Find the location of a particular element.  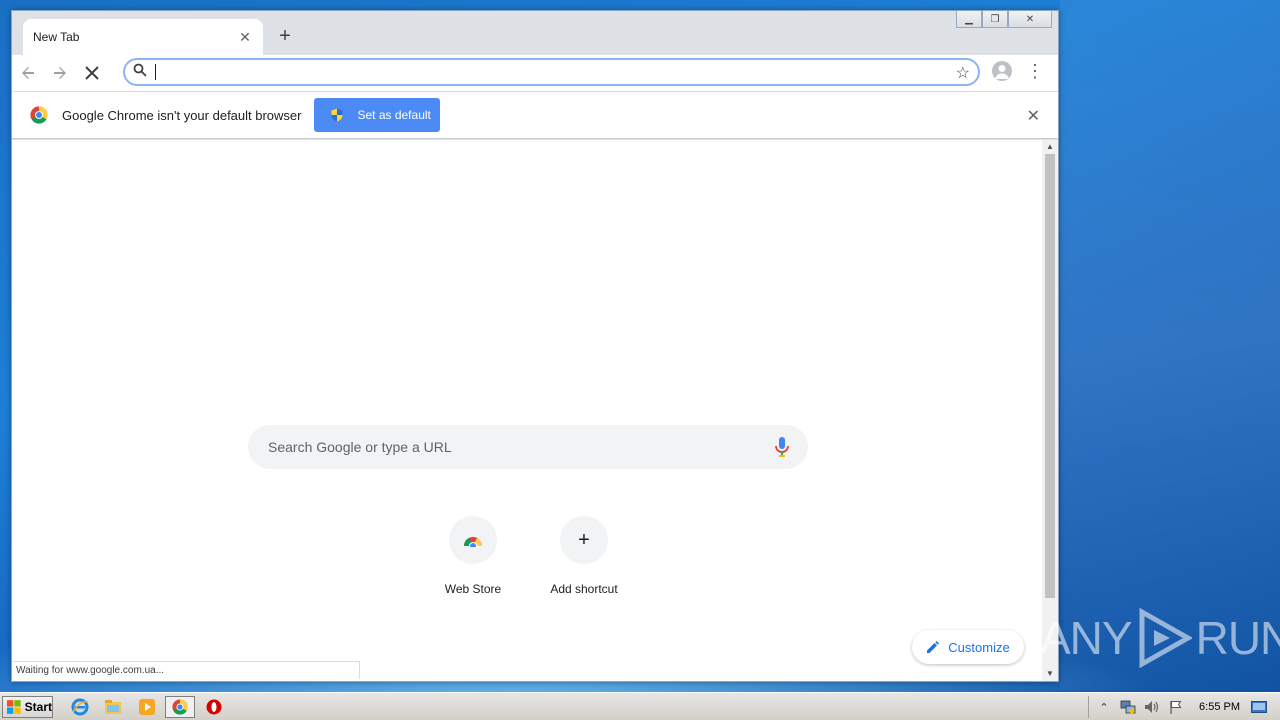

stop-button is located at coordinates (92, 73).